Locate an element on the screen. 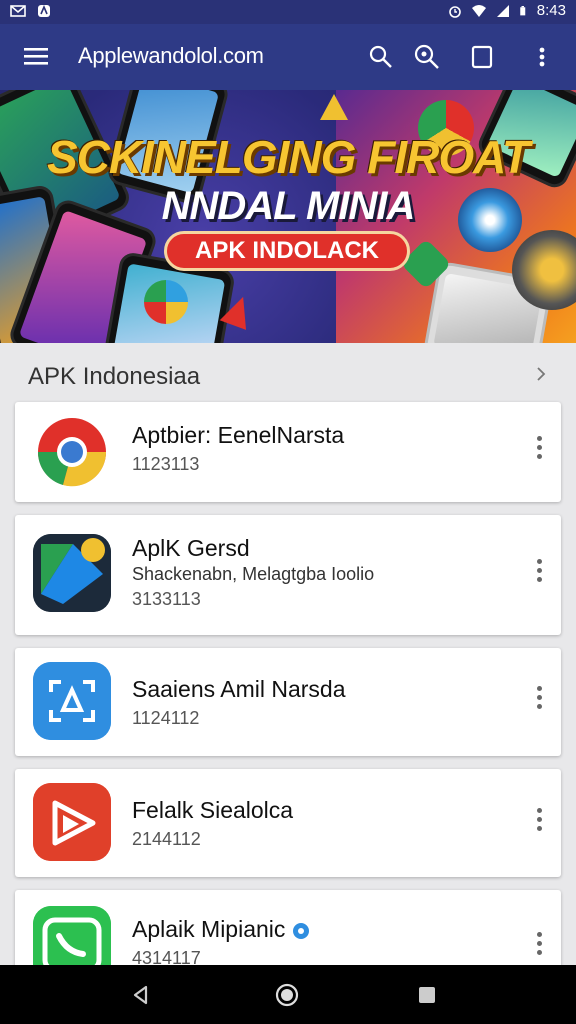  app-list-item: Aptbier: EenelNarsta 1123113 is located at coordinates (288, 452).